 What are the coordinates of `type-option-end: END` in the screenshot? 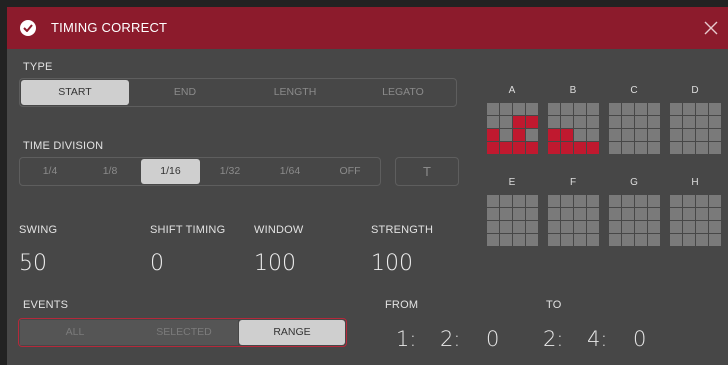 It's located at (185, 92).